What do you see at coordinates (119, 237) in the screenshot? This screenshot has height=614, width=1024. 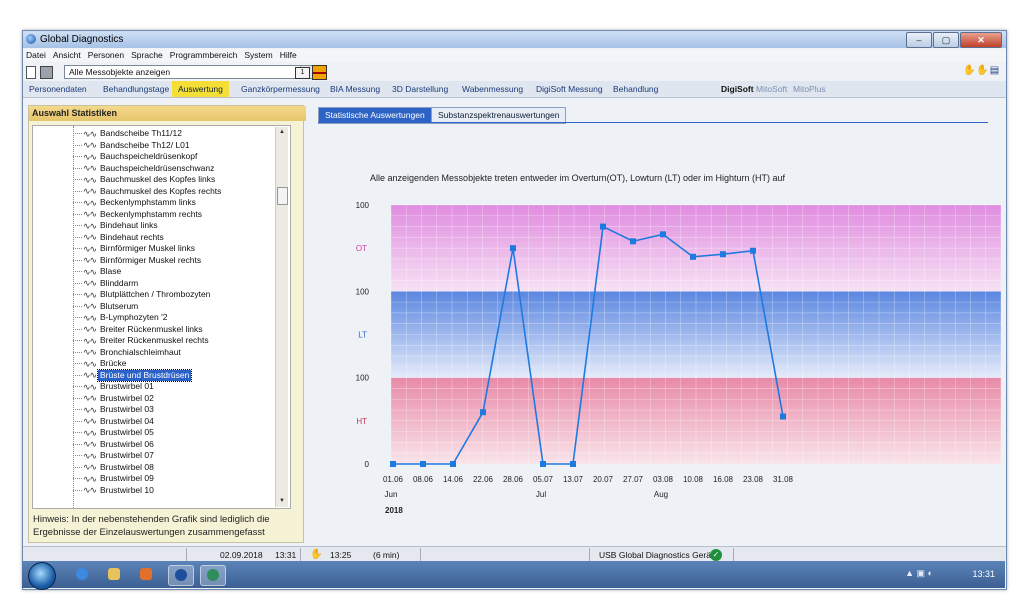 I see `tree-item: ∿∿ Bindehaut rechts` at bounding box center [119, 237].